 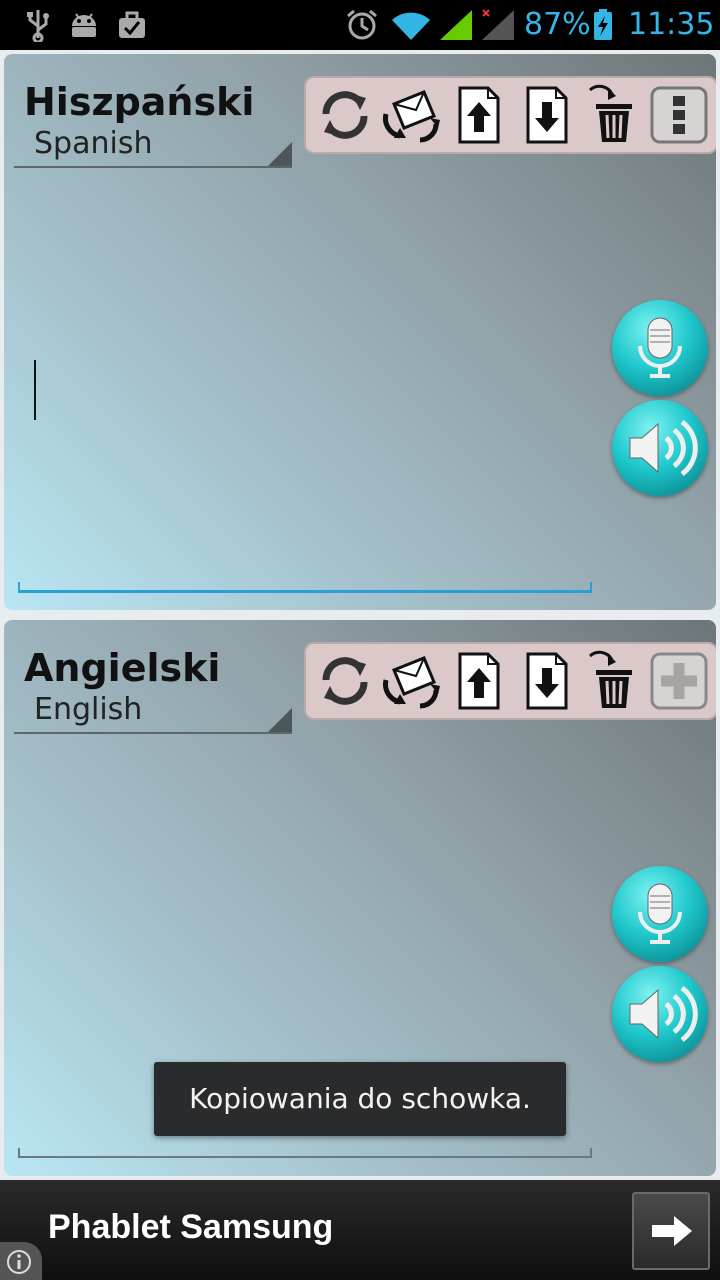 What do you see at coordinates (139, 102) in the screenshot?
I see `source-language-name: Hiszpański` at bounding box center [139, 102].